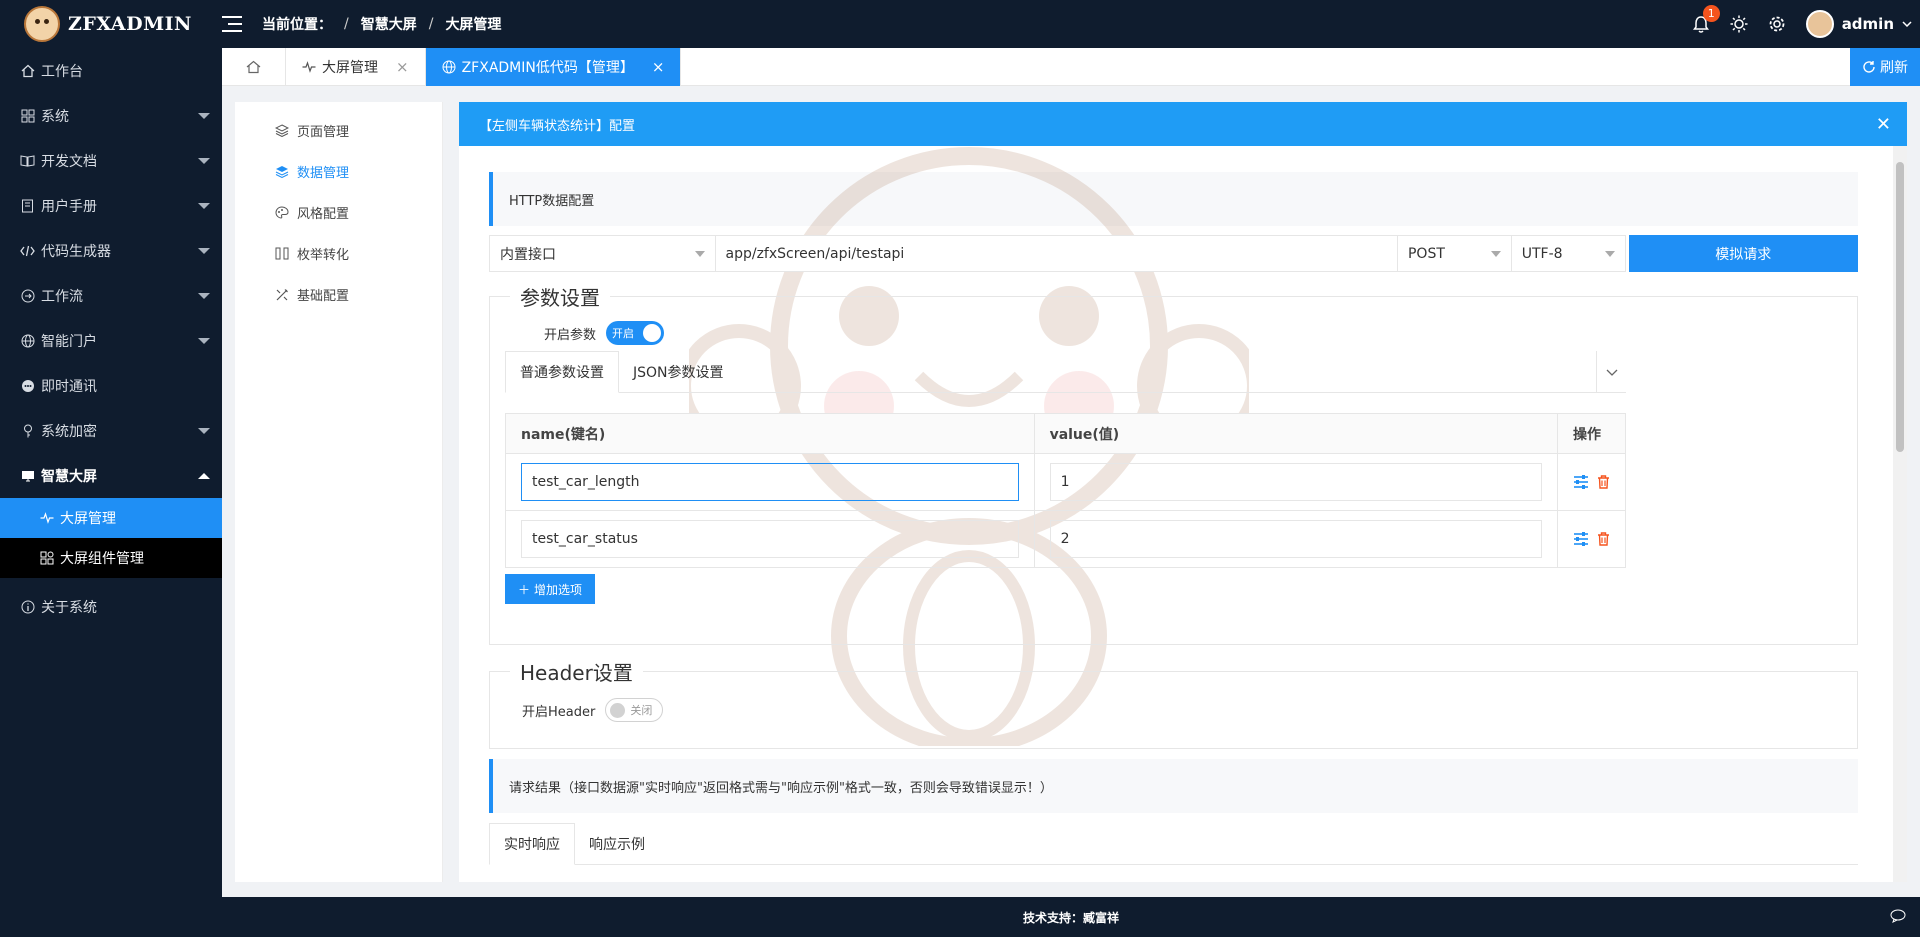 The width and height of the screenshot is (1920, 937). Describe the element at coordinates (1898, 916) in the screenshot. I see `chat-bubble-icon` at that location.